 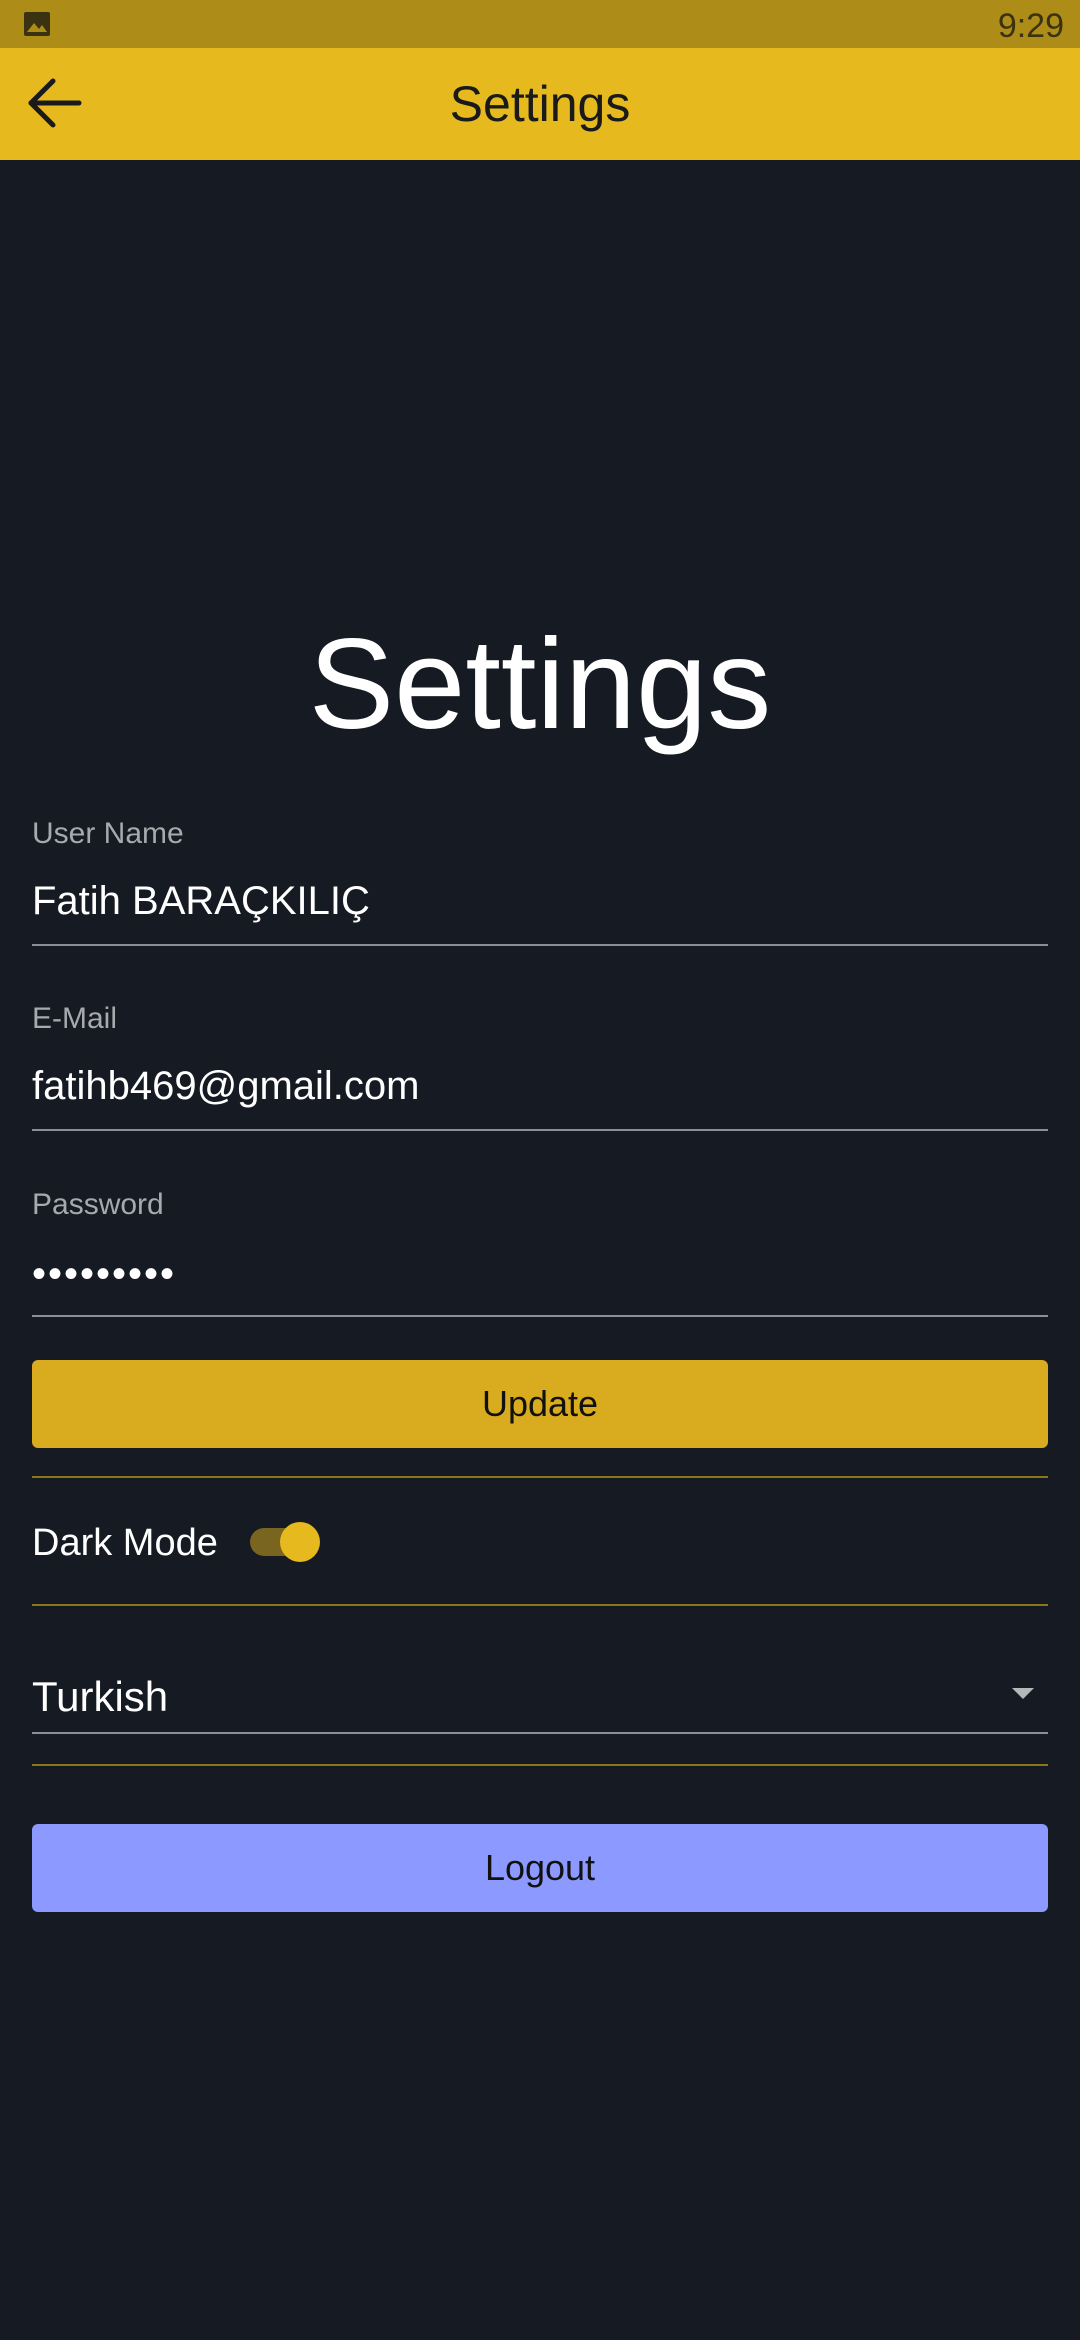 I want to click on email-label: E-Mail, so click(x=75, y=1018).